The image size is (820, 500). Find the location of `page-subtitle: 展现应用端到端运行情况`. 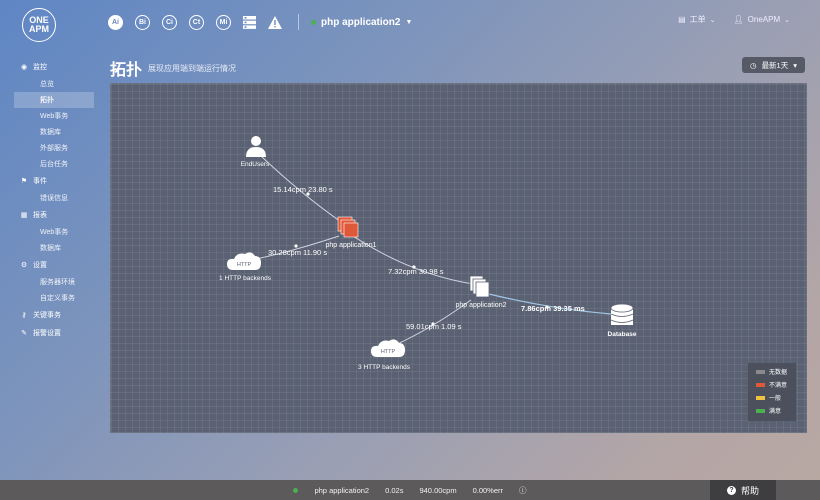

page-subtitle: 展现应用端到端运行情况 is located at coordinates (192, 68).